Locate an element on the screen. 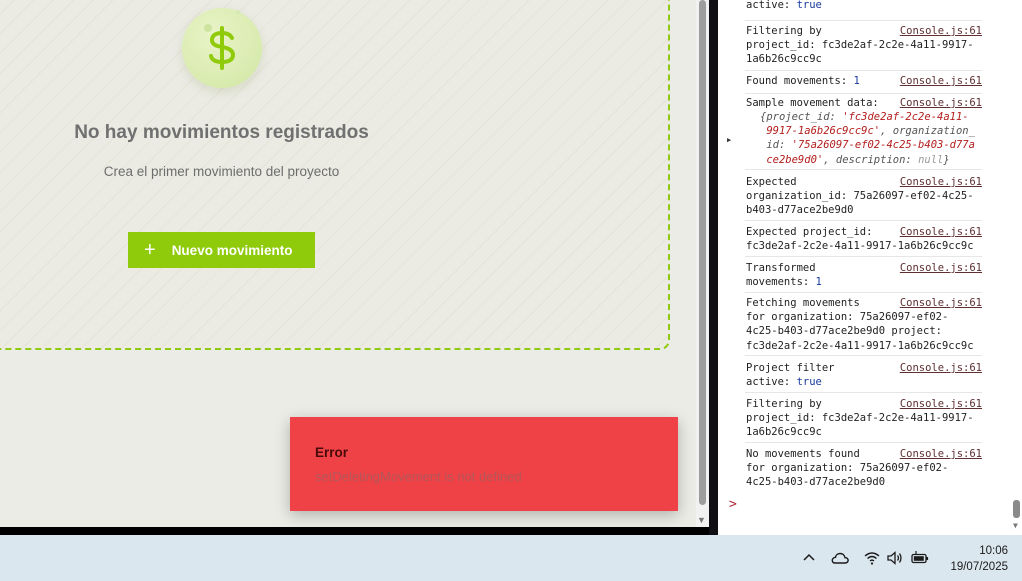 This screenshot has height=581, width=1022. empty-state-title: No hay movimientos registrados is located at coordinates (221, 132).